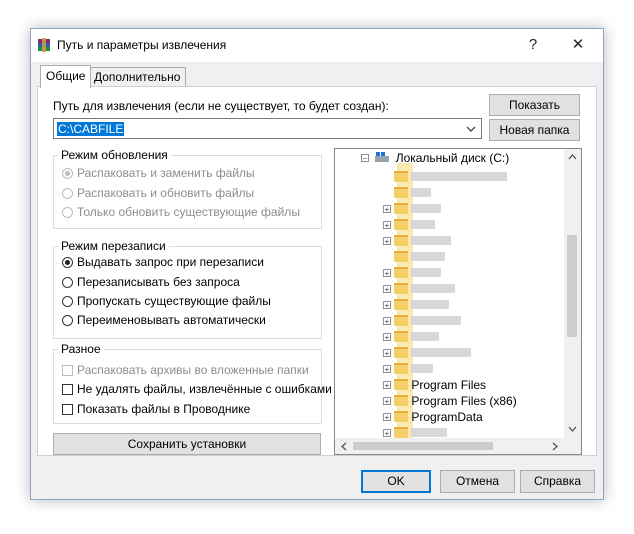  I want to click on title-bar: Путь и параметры извлечения ? ✕, so click(317, 45).